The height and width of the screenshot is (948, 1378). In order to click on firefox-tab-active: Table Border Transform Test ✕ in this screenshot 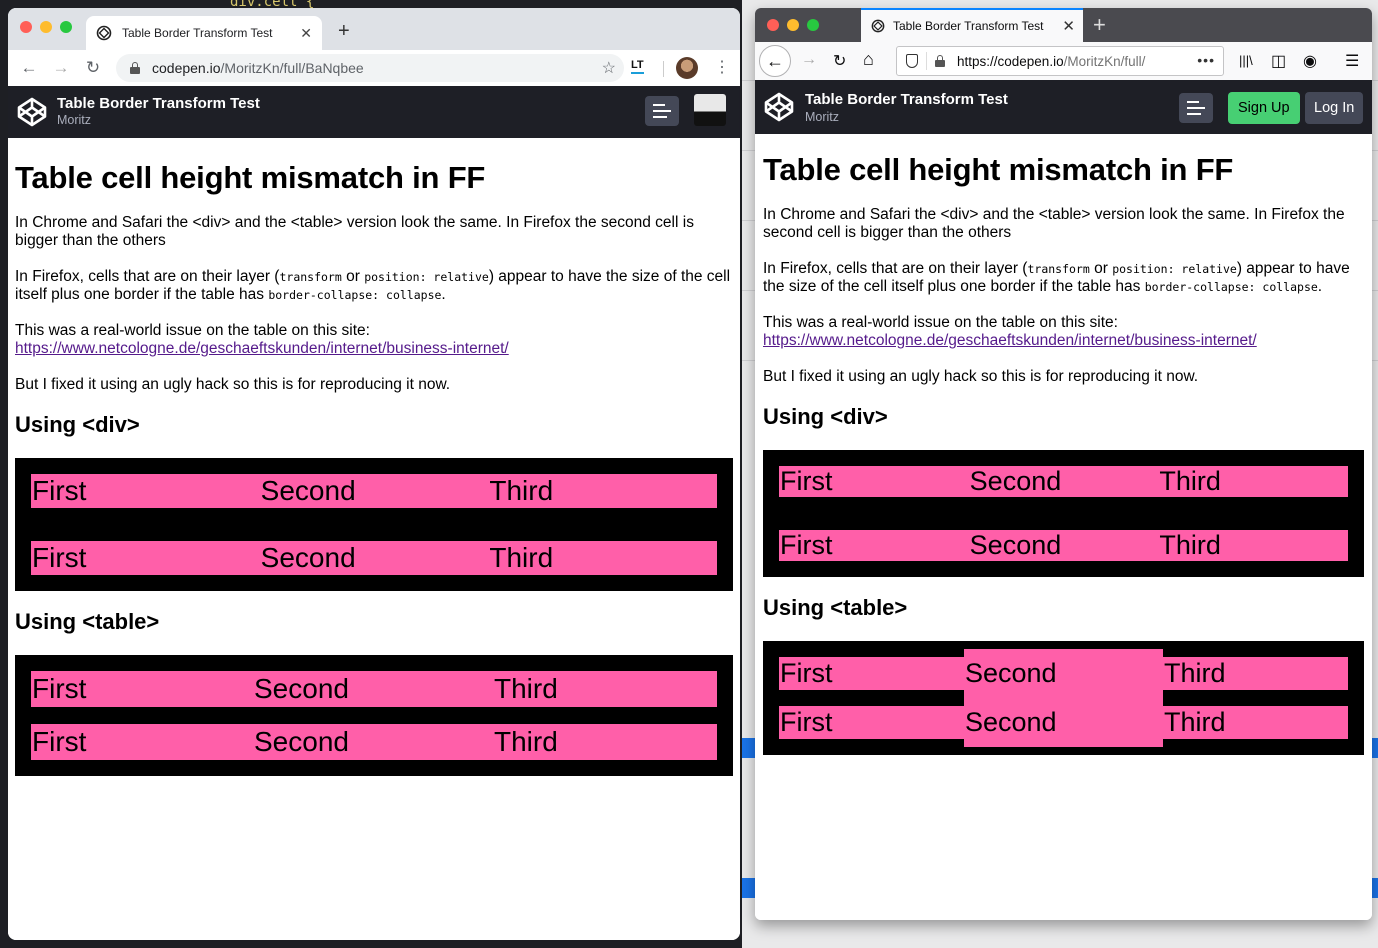, I will do `click(972, 25)`.